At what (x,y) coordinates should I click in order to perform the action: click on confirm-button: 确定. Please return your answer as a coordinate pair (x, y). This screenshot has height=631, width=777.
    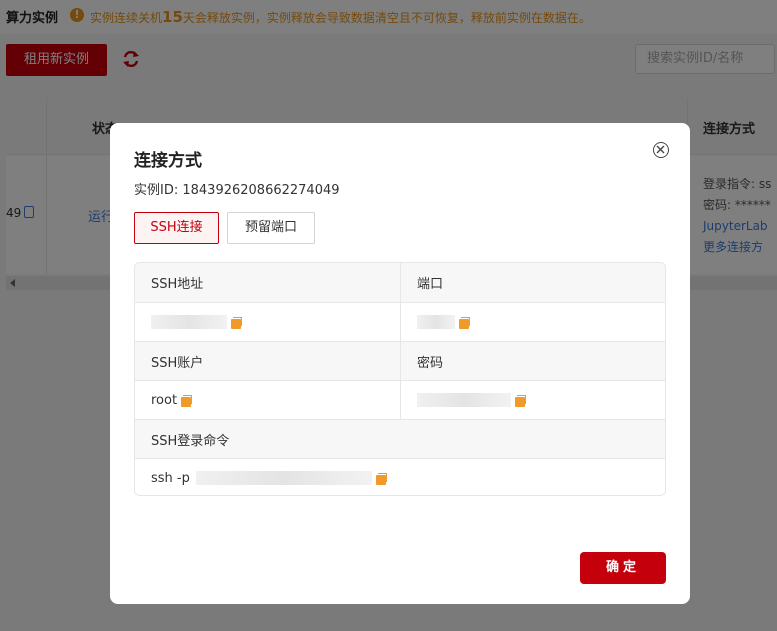
    Looking at the image, I should click on (623, 568).